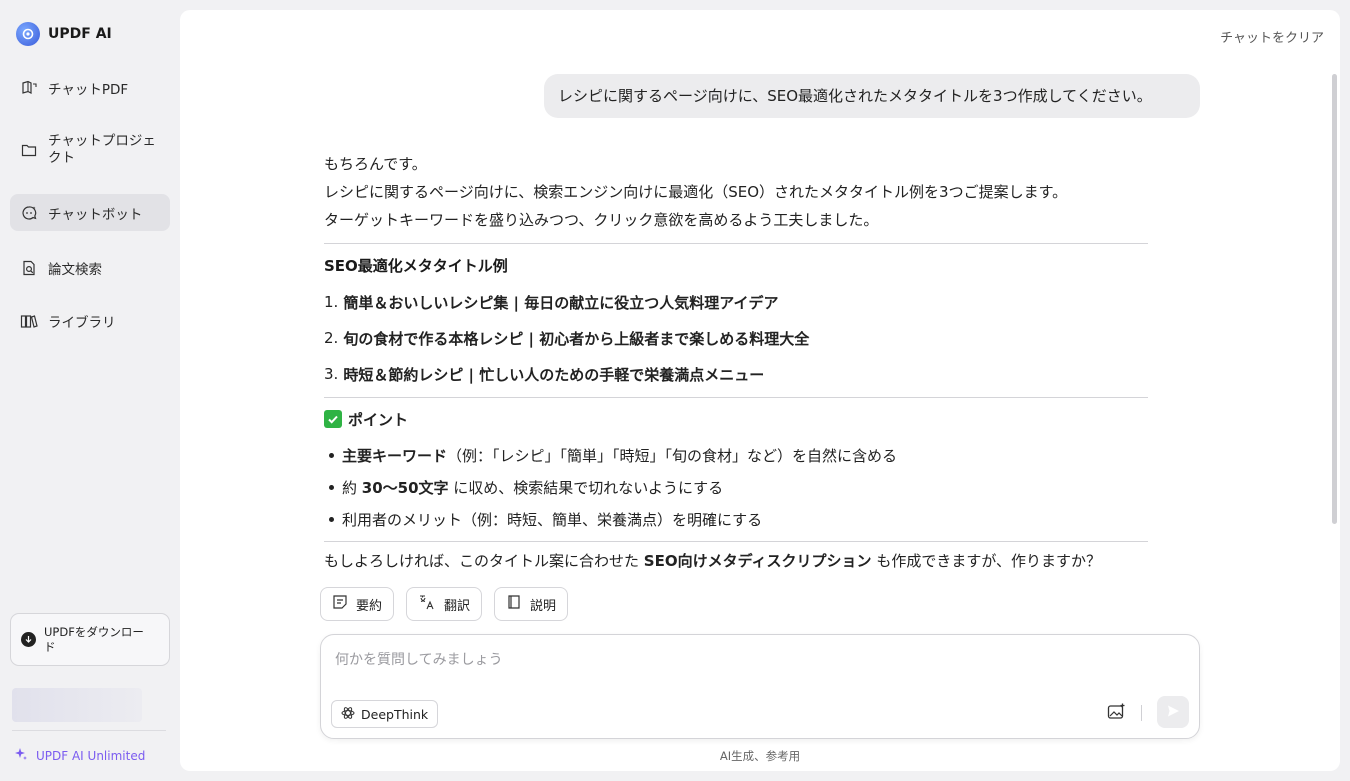 The height and width of the screenshot is (781, 1350). What do you see at coordinates (576, 338) in the screenshot?
I see `meta-title-text: 旬の食材で作る本格レシピ | 初心者から上級者まで楽しめる料理大全` at bounding box center [576, 338].